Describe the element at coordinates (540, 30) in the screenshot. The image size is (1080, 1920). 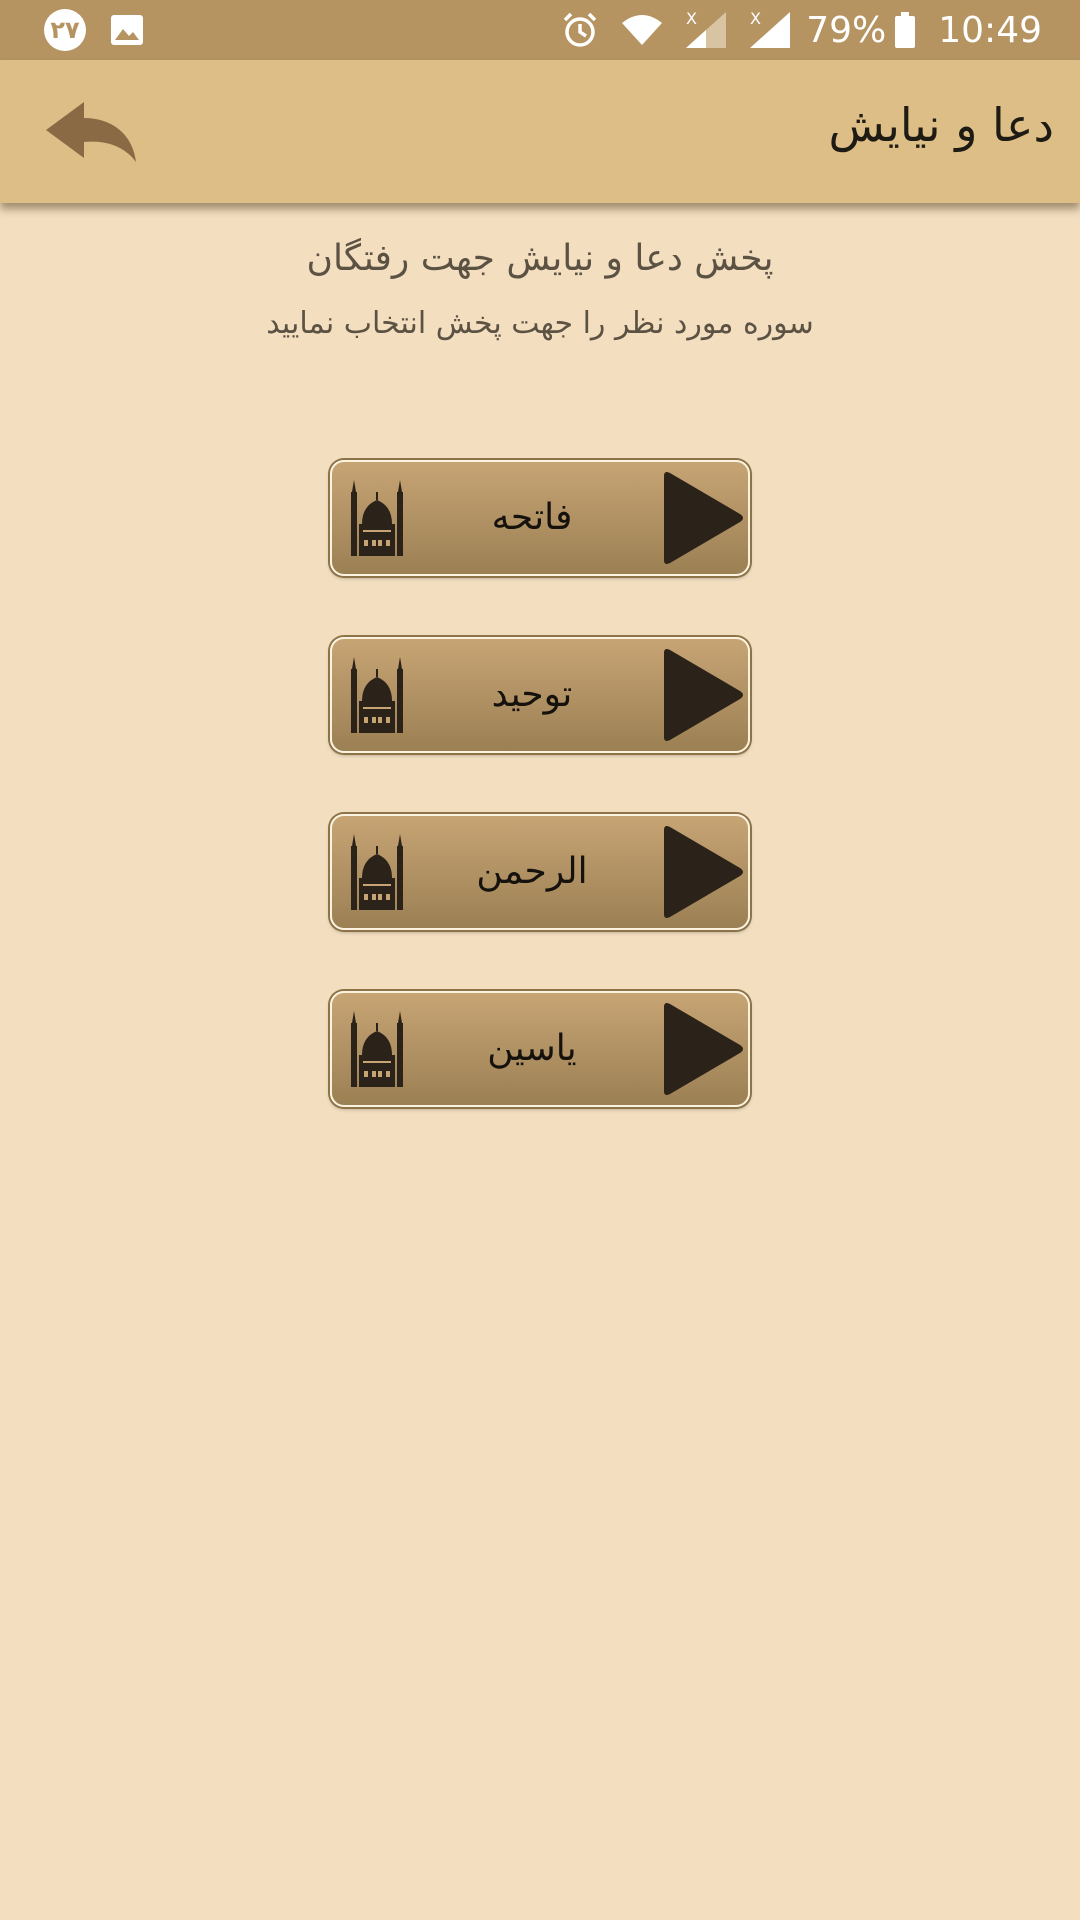
I see `status-bar: ۲۷ X X 79% 10:49` at that location.